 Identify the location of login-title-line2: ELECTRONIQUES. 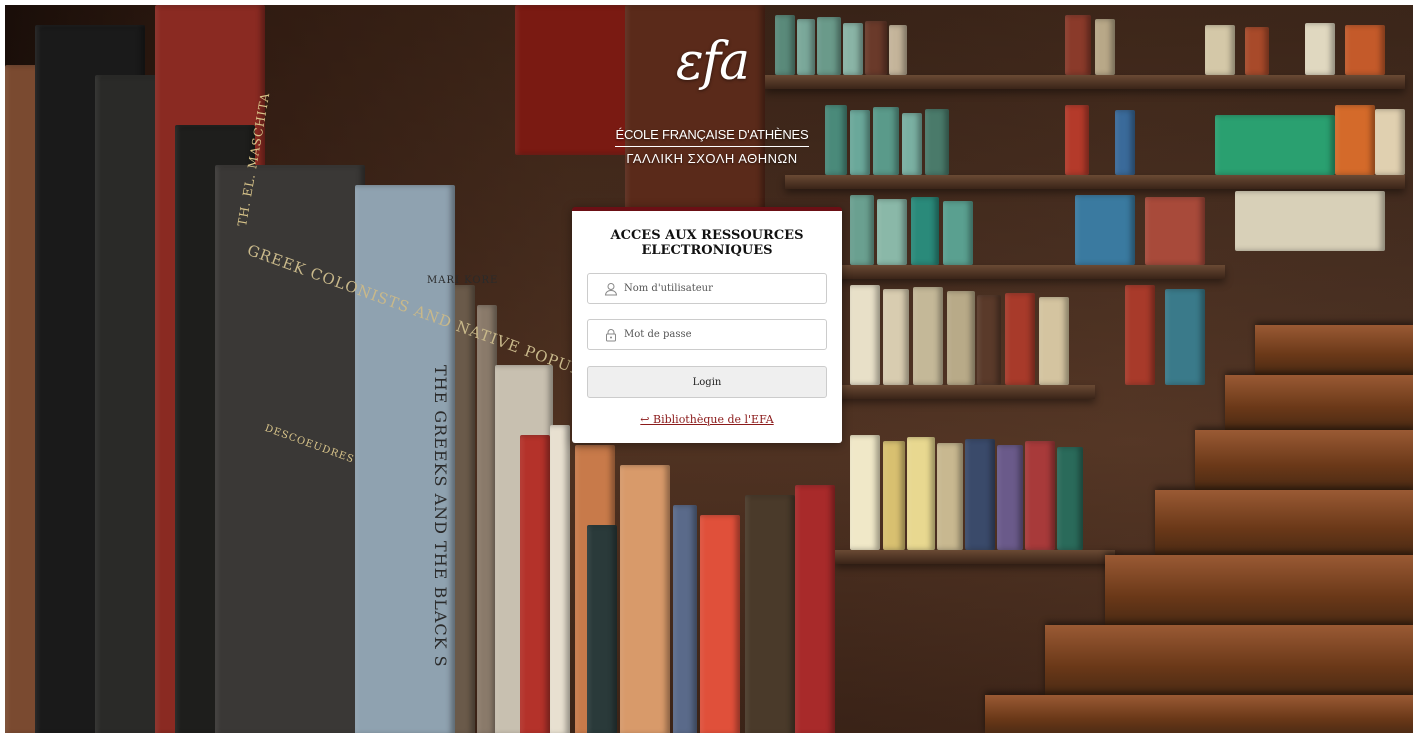
(707, 250).